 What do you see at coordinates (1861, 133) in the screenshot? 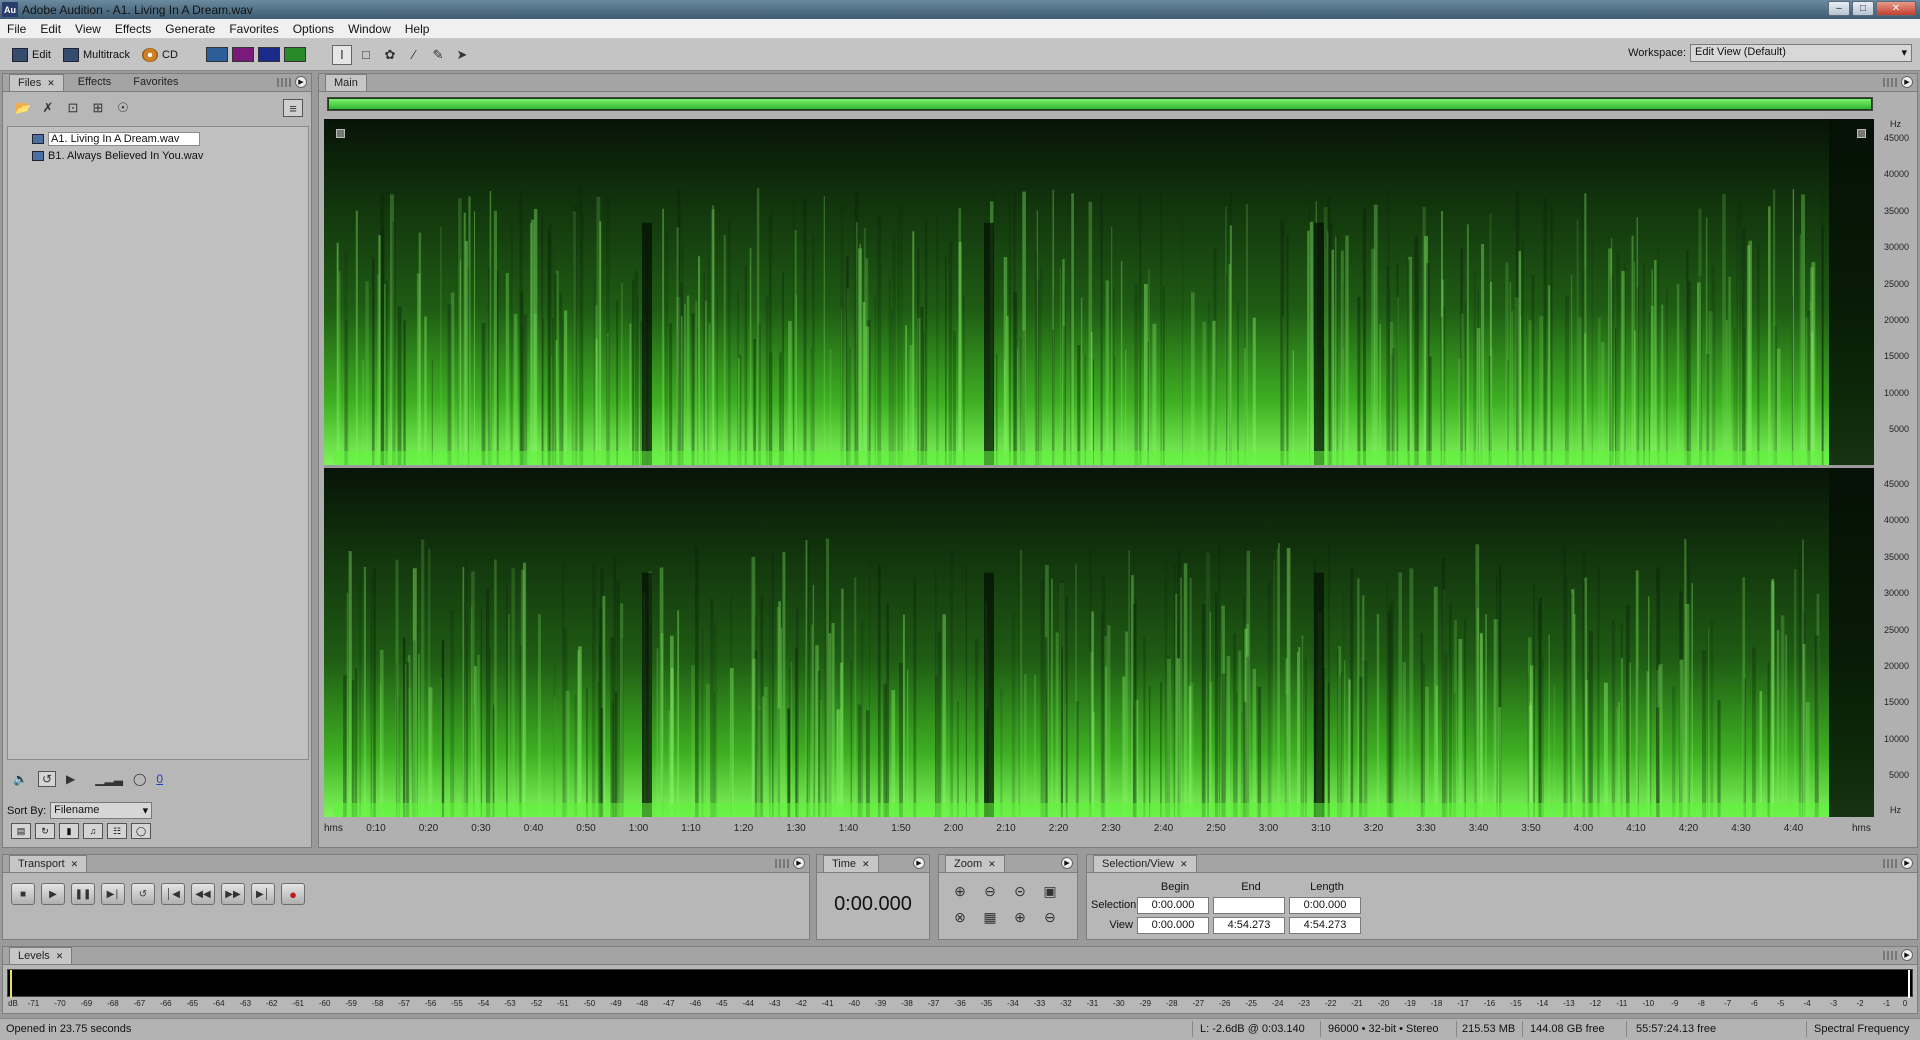
I see `zoom-reset-right-icon` at bounding box center [1861, 133].